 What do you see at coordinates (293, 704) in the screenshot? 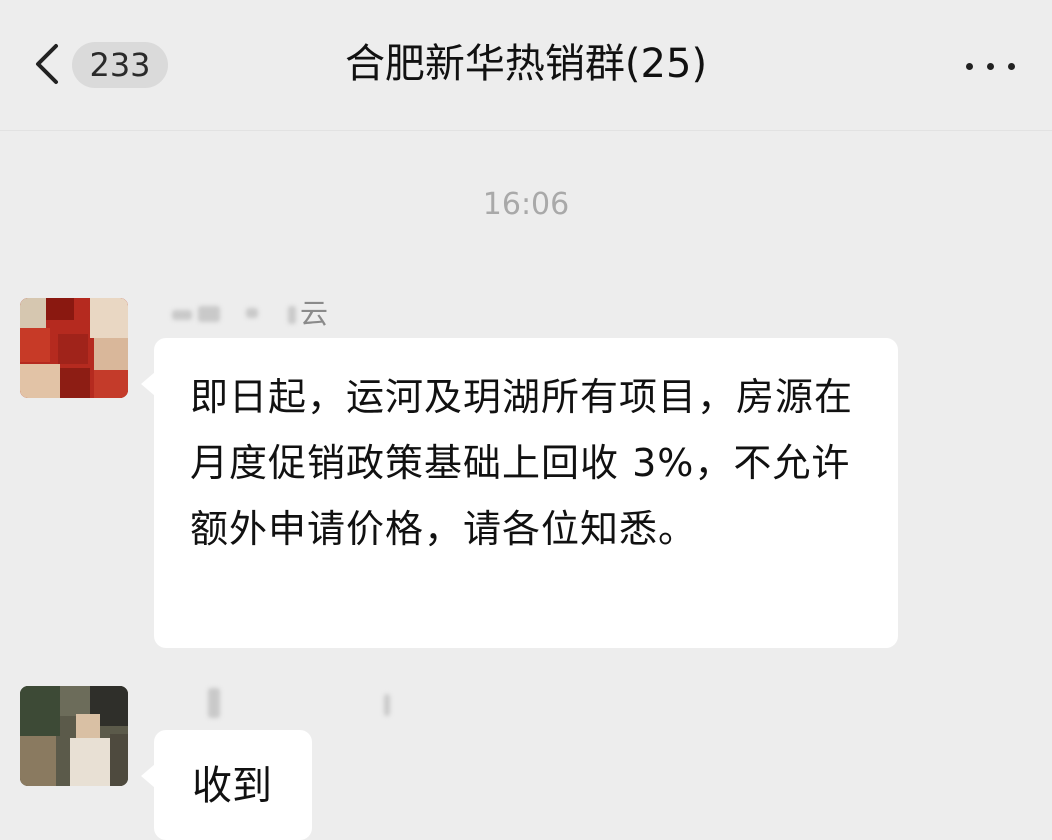
I see `sender-name` at bounding box center [293, 704].